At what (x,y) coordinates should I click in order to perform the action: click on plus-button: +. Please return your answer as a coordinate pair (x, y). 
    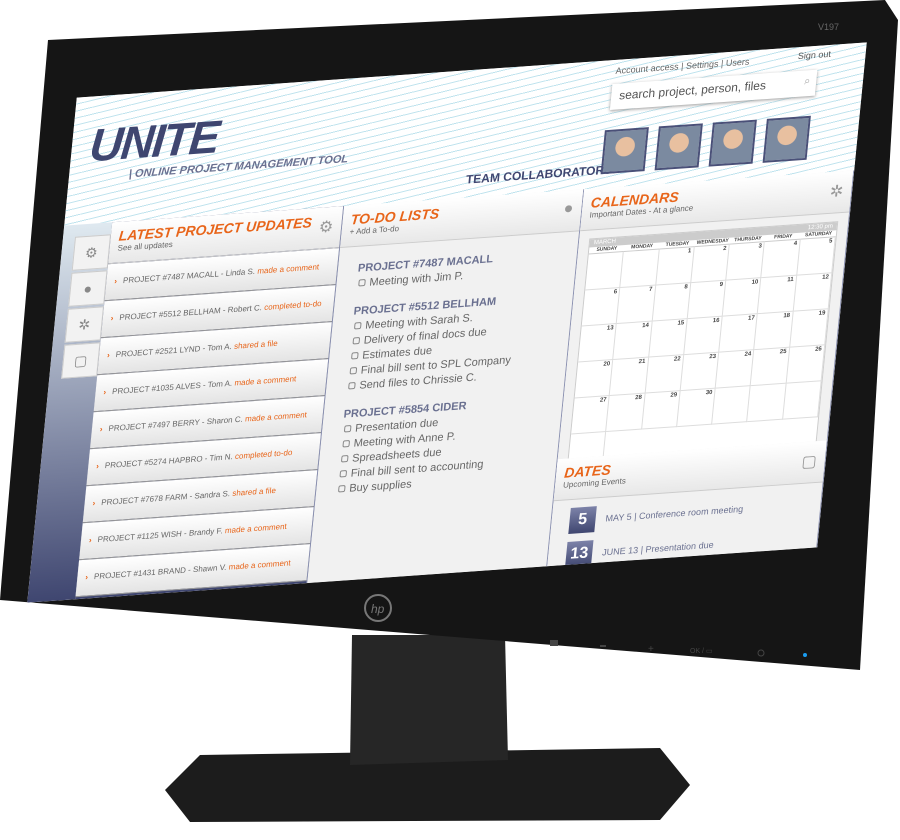
    Looking at the image, I should click on (651, 649).